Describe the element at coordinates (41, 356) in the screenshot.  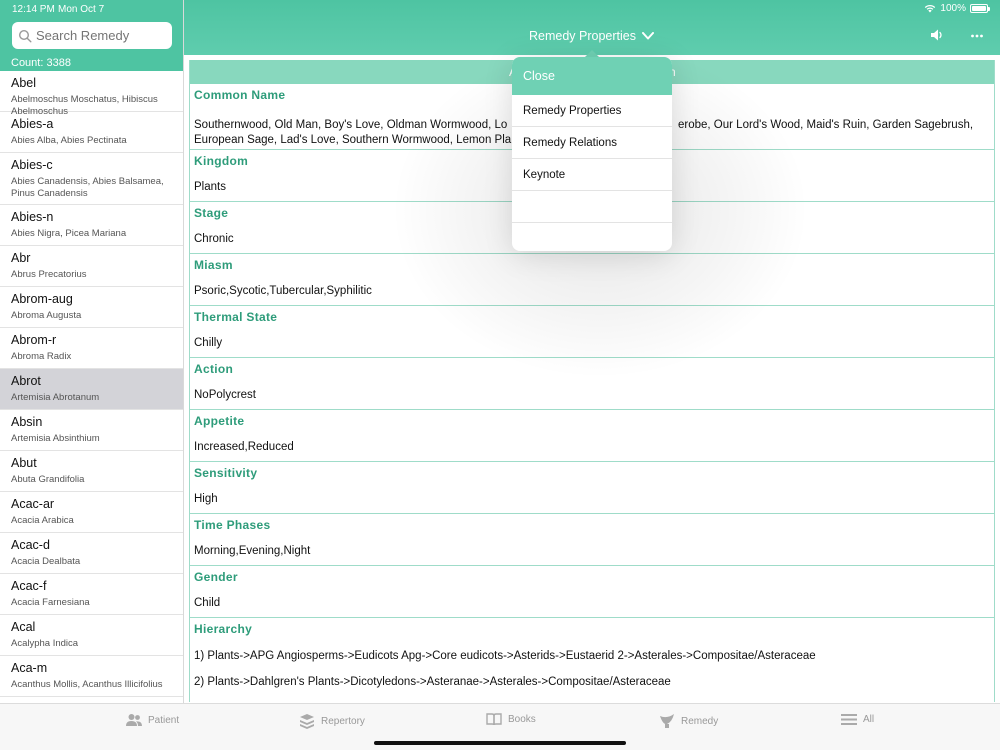
I see `list-item-sub: Abroma Radix` at that location.